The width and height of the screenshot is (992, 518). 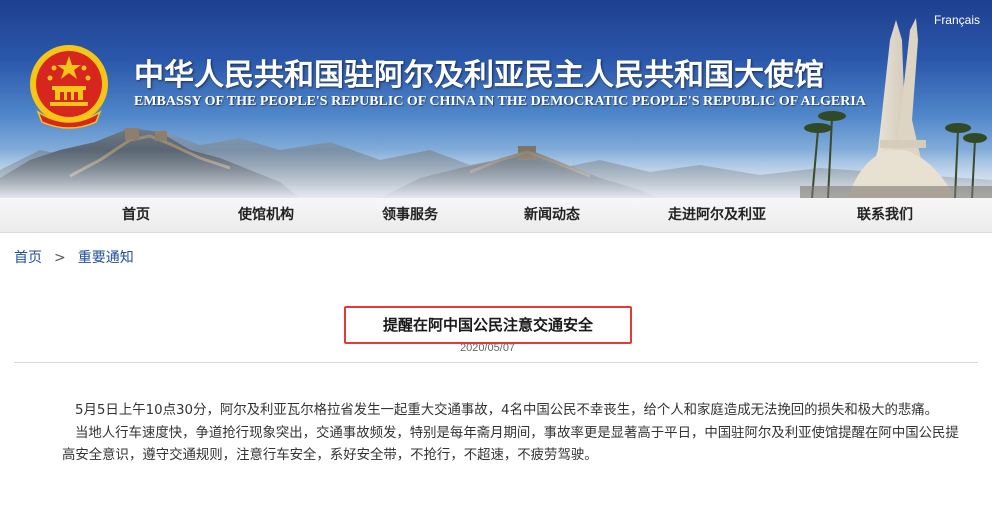 I want to click on nav-item-home: 首页, so click(x=136, y=215).